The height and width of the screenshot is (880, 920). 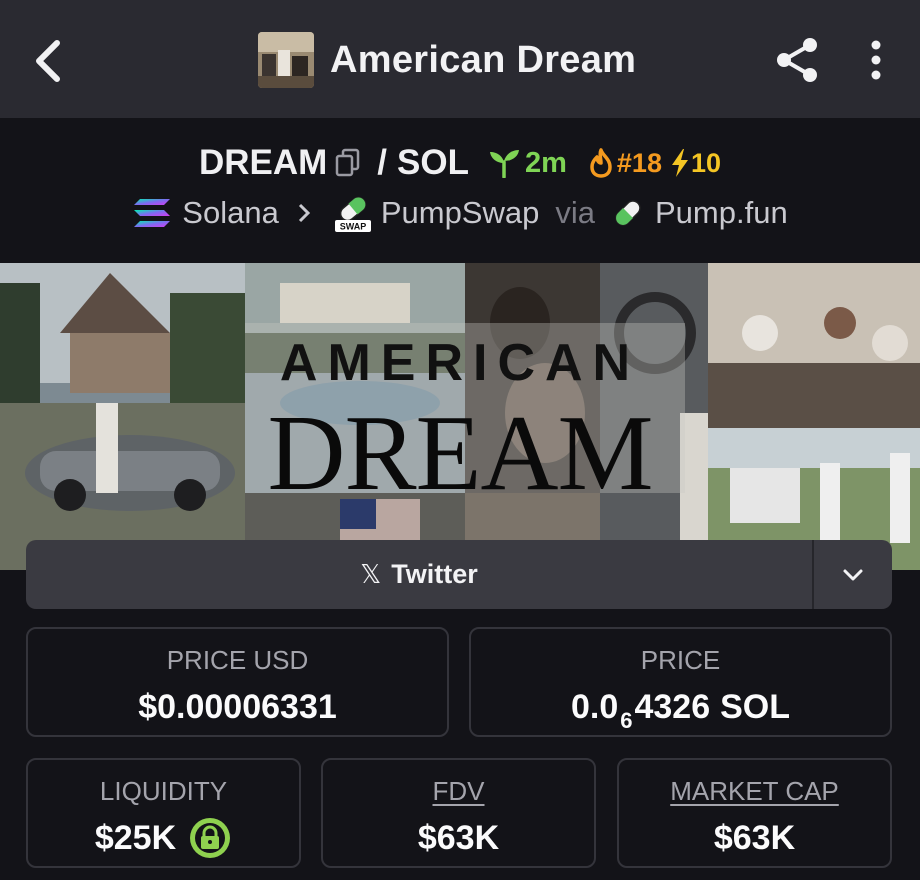 I want to click on market-cap-card: MARKET CAP $63K, so click(x=754, y=813).